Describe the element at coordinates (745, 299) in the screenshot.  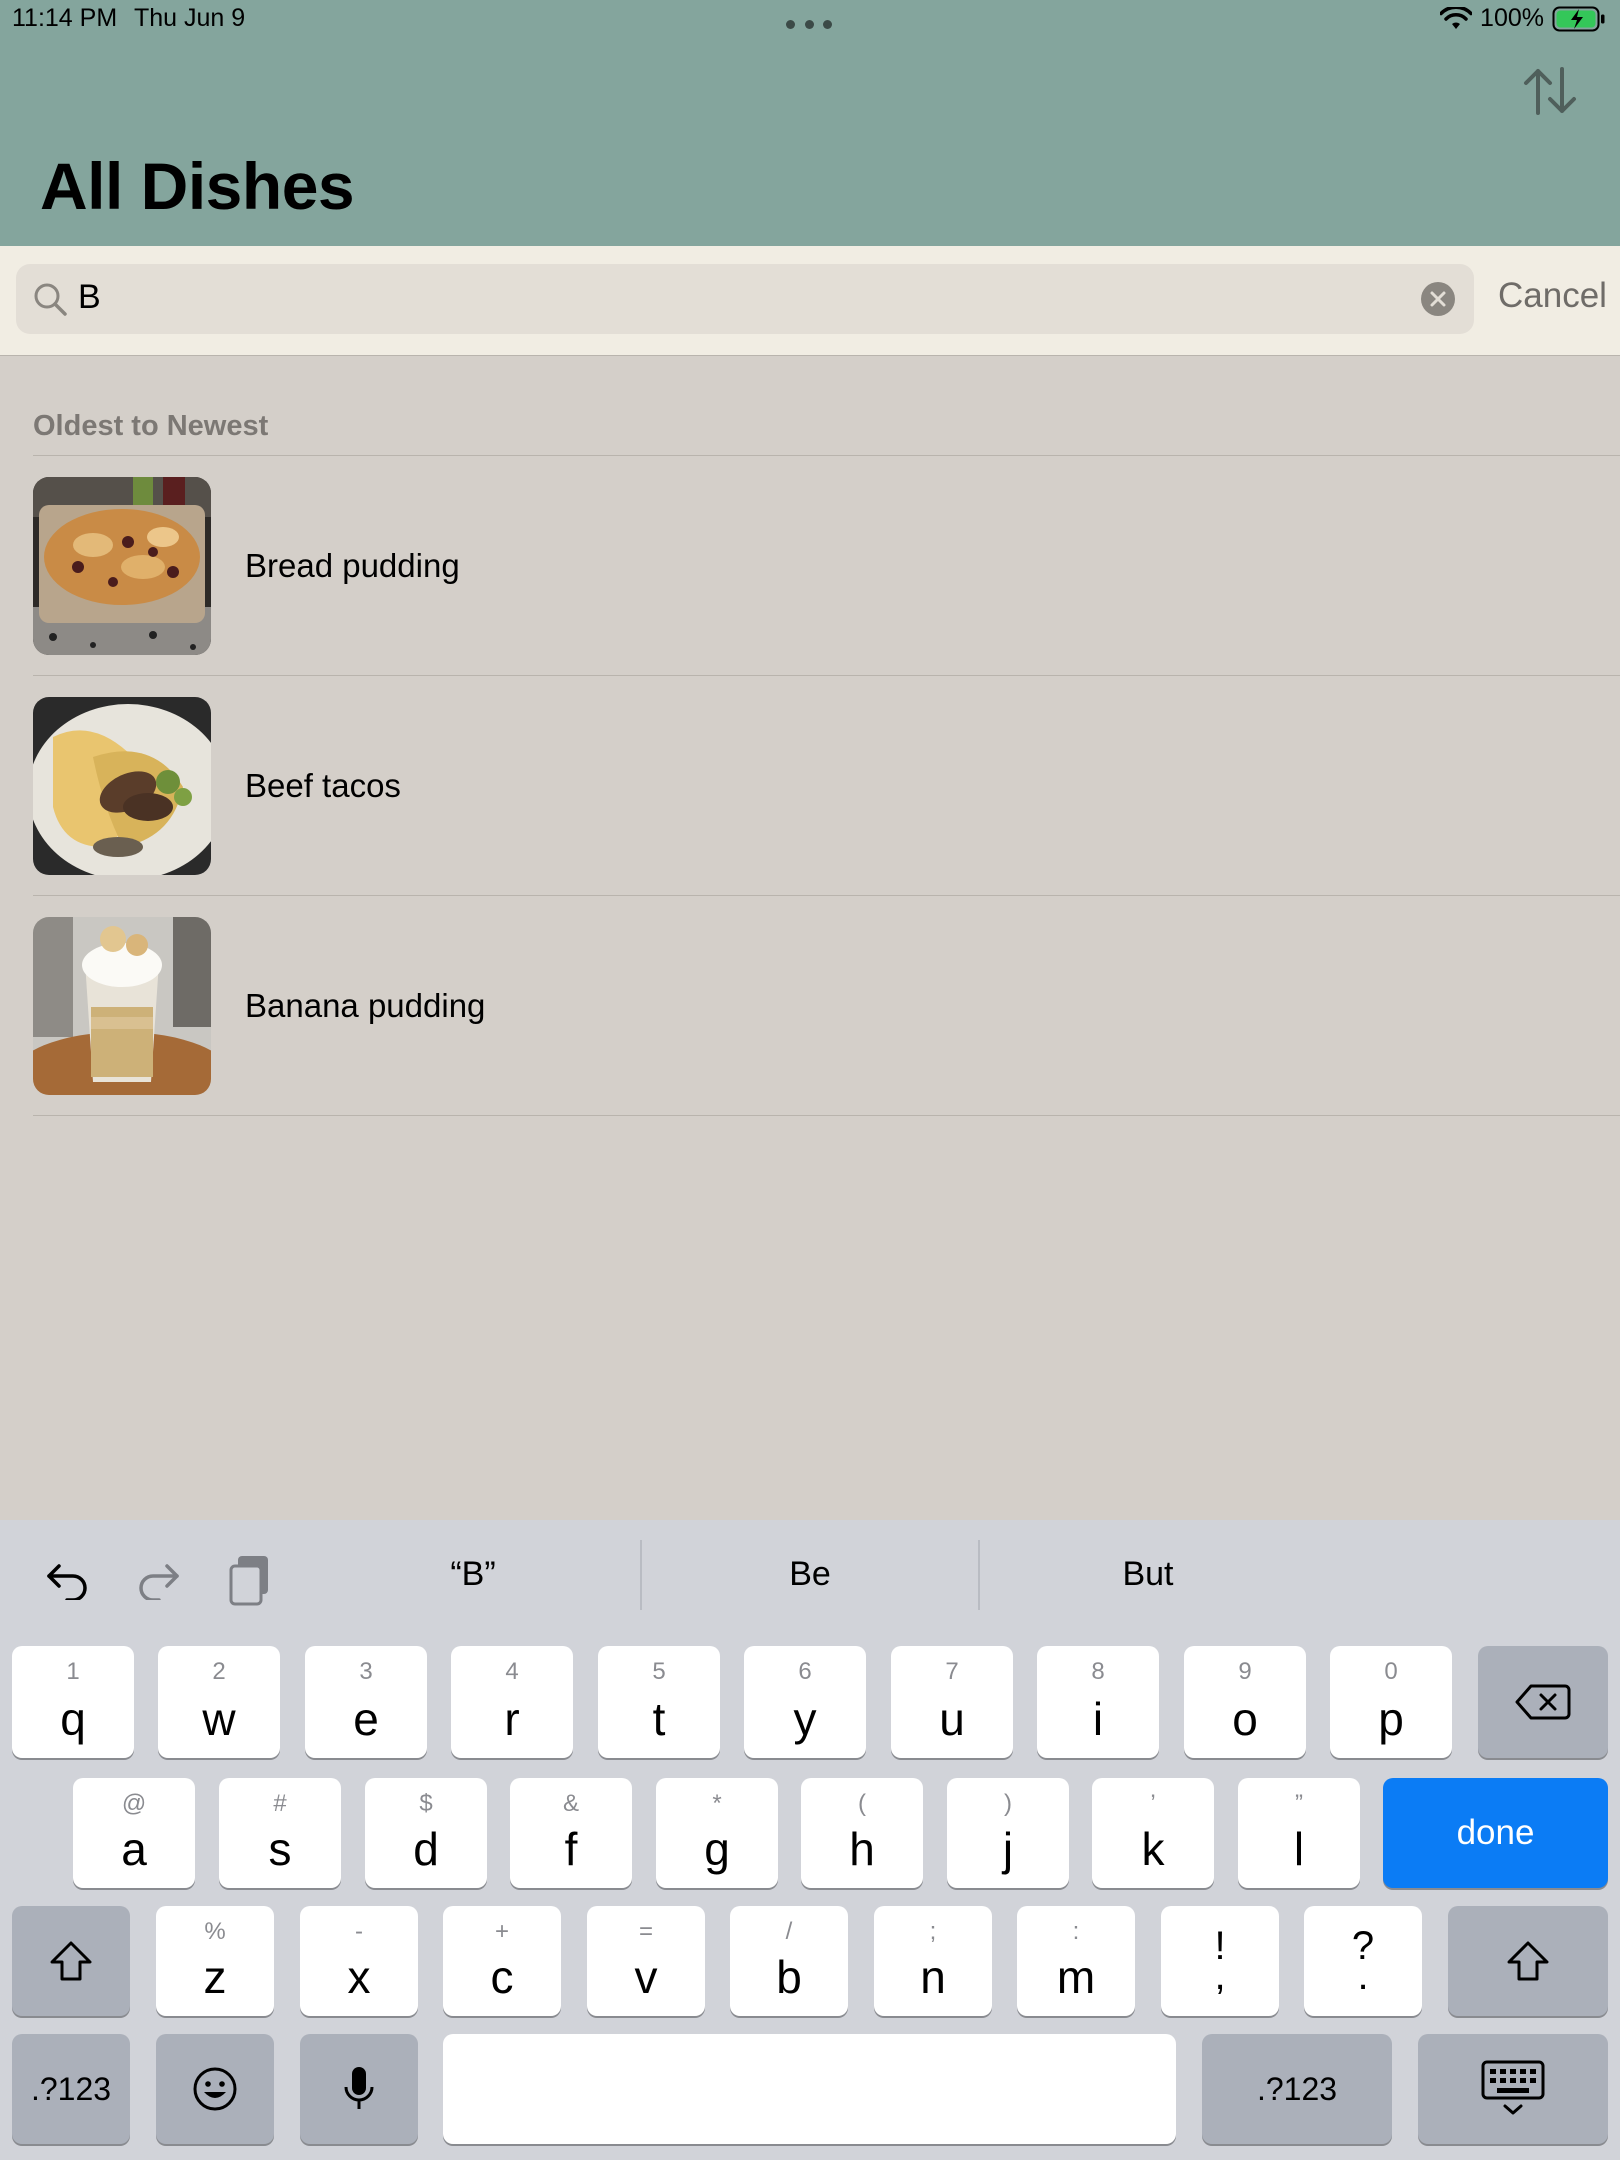
I see `search-field: B` at that location.